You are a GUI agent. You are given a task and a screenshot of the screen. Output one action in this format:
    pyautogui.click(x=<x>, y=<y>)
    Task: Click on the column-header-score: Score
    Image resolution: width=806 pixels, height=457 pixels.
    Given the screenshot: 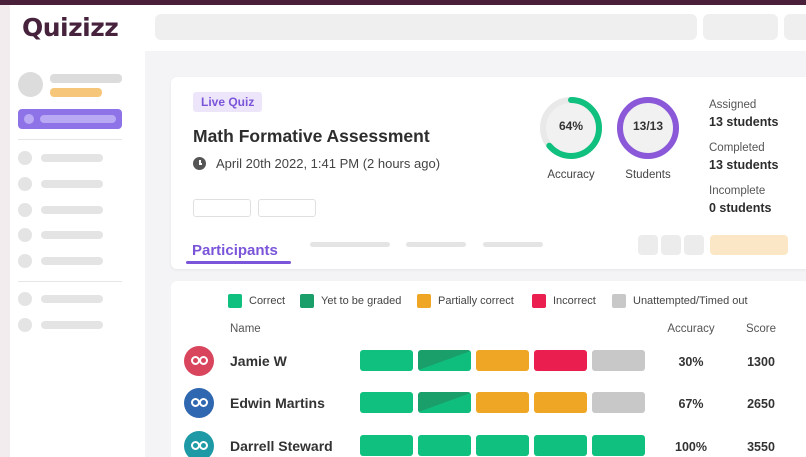 What is the action you would take?
    pyautogui.click(x=761, y=329)
    